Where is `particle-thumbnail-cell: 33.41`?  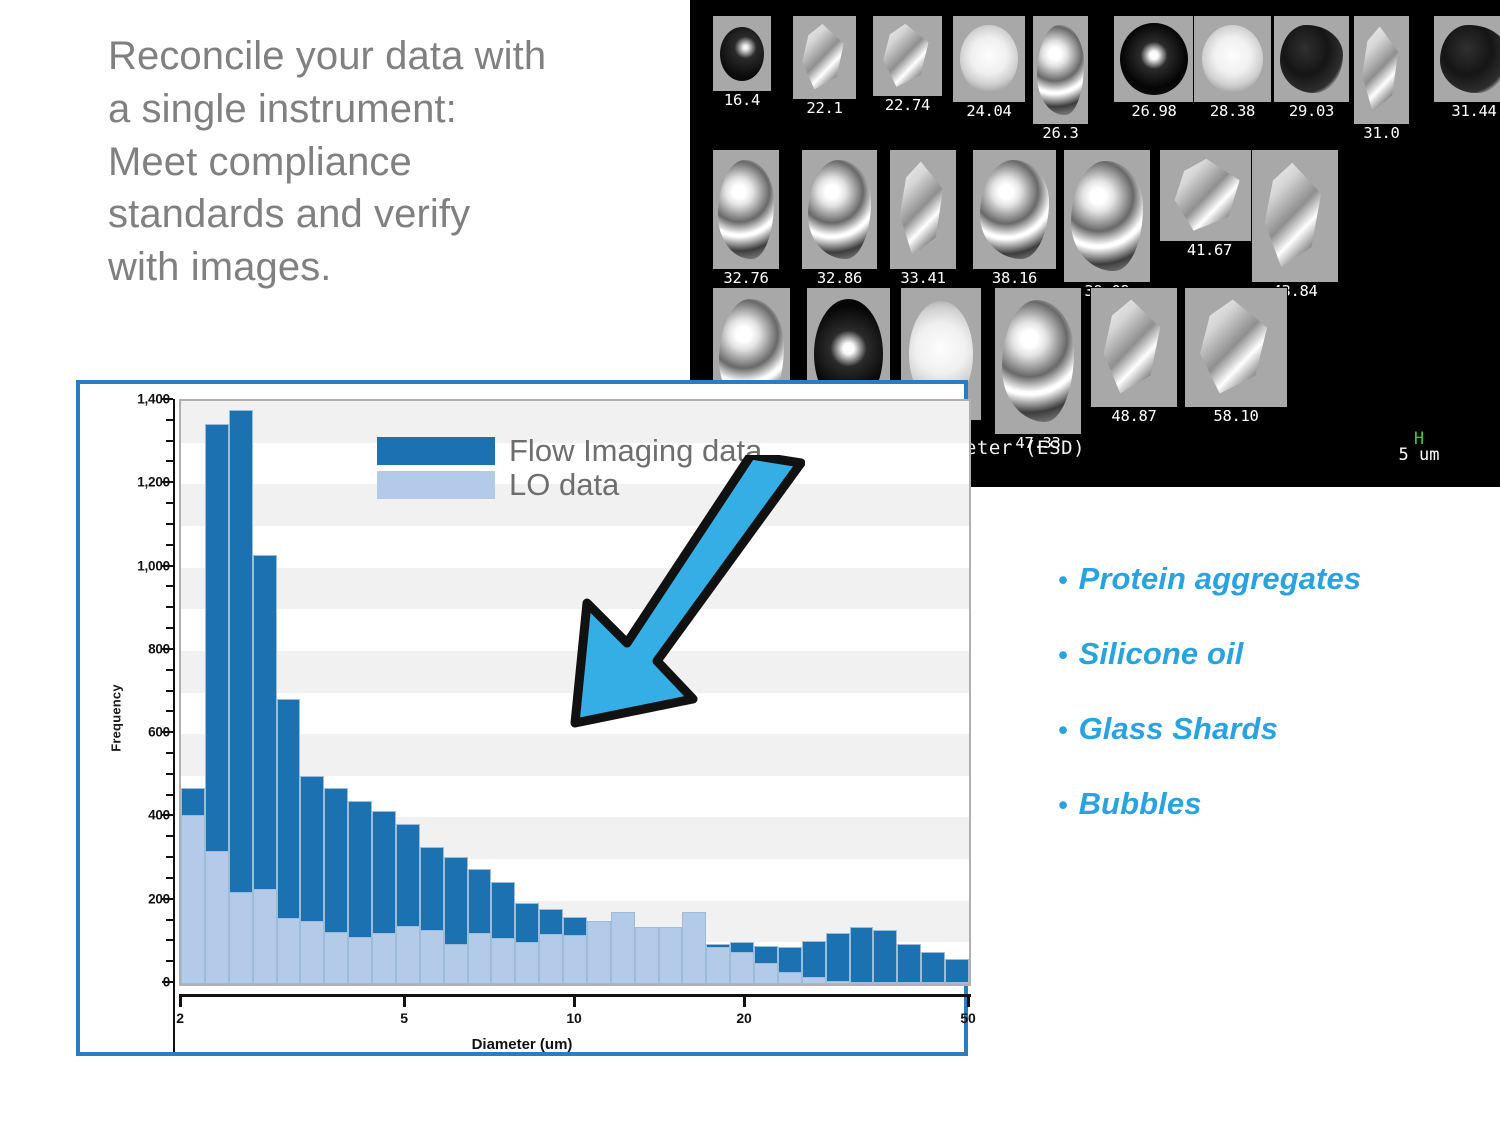
particle-thumbnail-cell: 33.41 is located at coordinates (923, 218).